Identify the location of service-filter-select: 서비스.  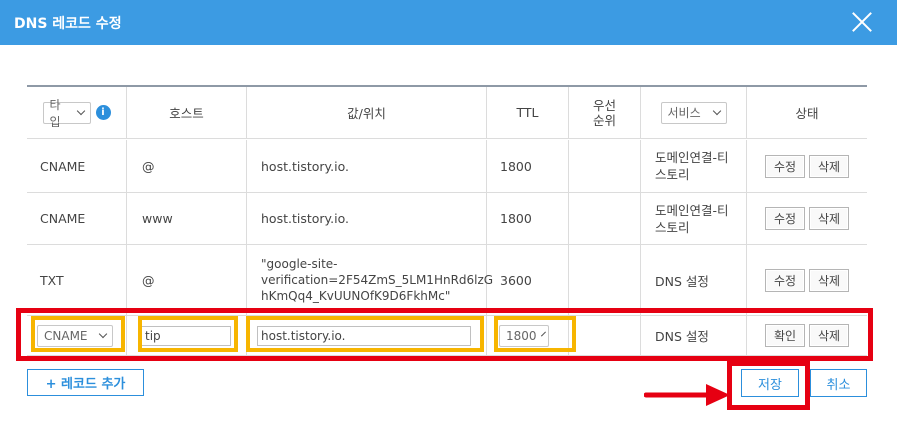
(693, 112).